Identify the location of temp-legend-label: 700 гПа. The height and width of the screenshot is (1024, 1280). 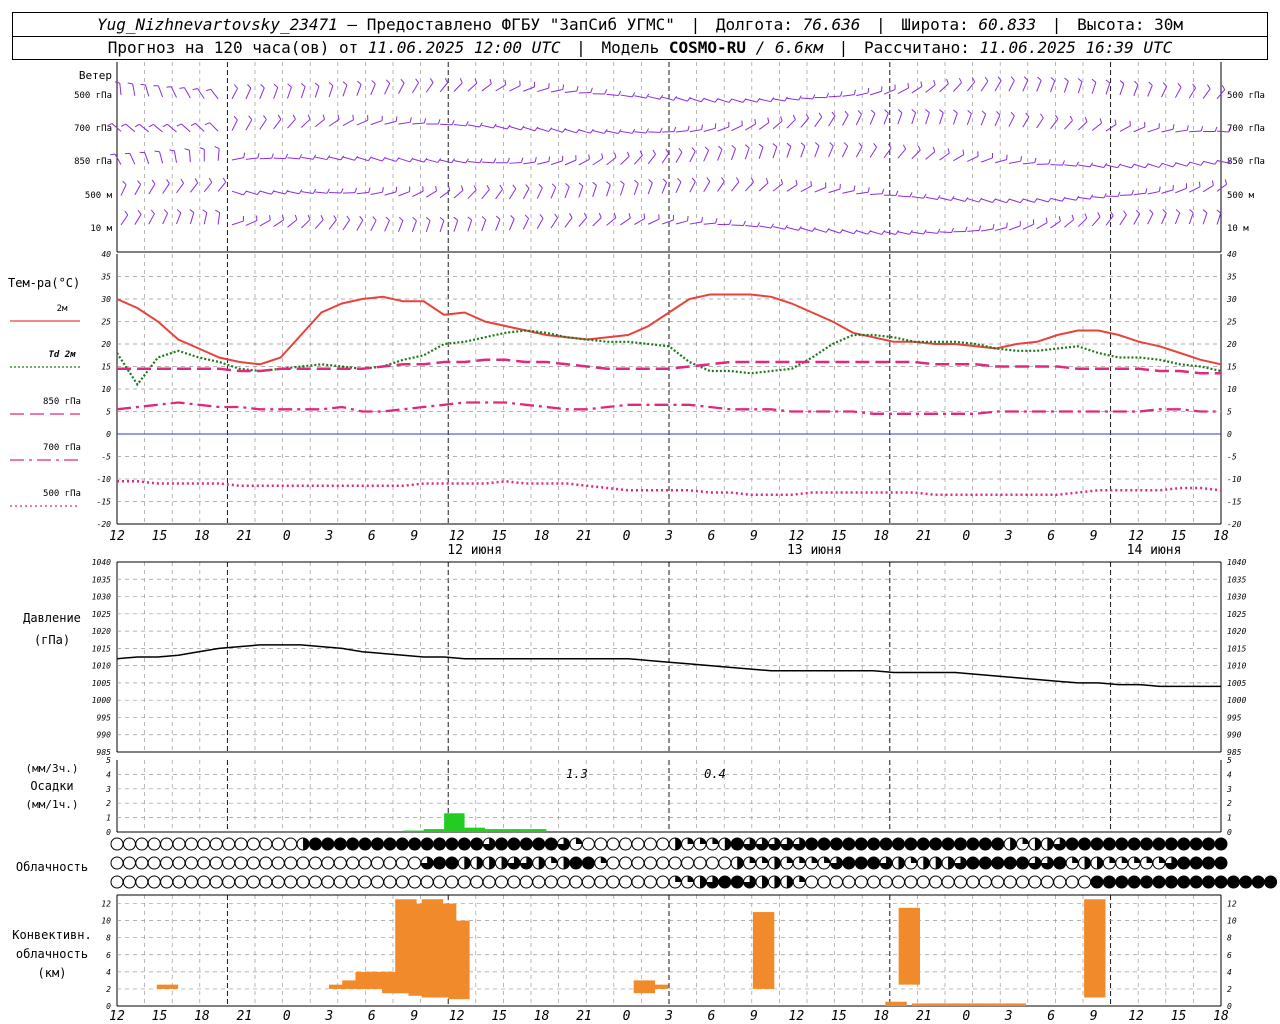
(62, 448).